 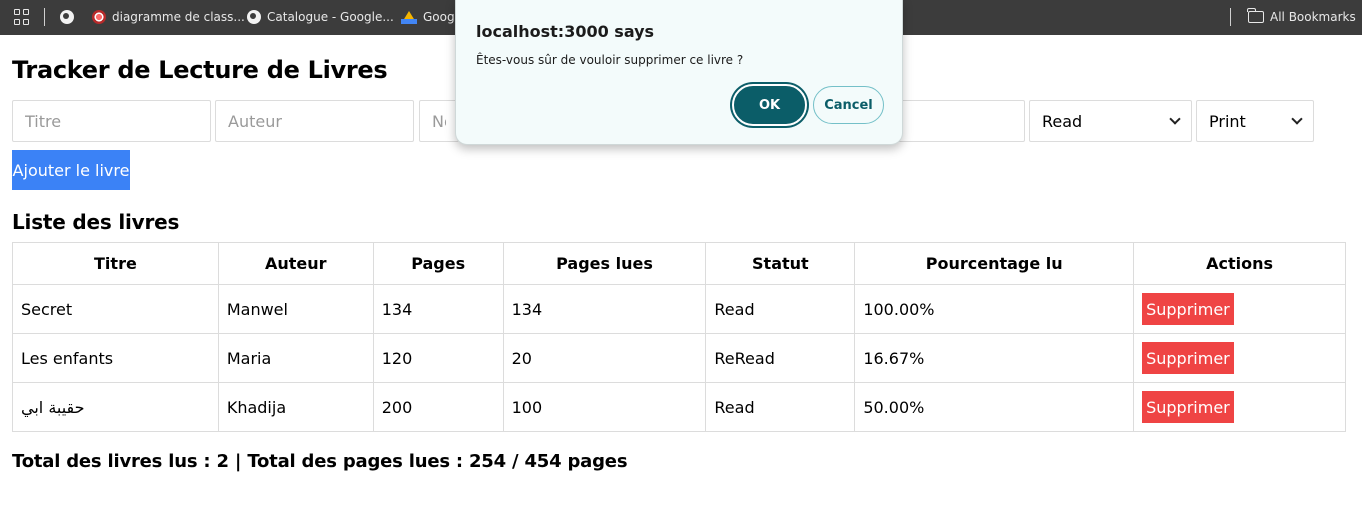 What do you see at coordinates (22, 17) in the screenshot?
I see `apps-grid-icon` at bounding box center [22, 17].